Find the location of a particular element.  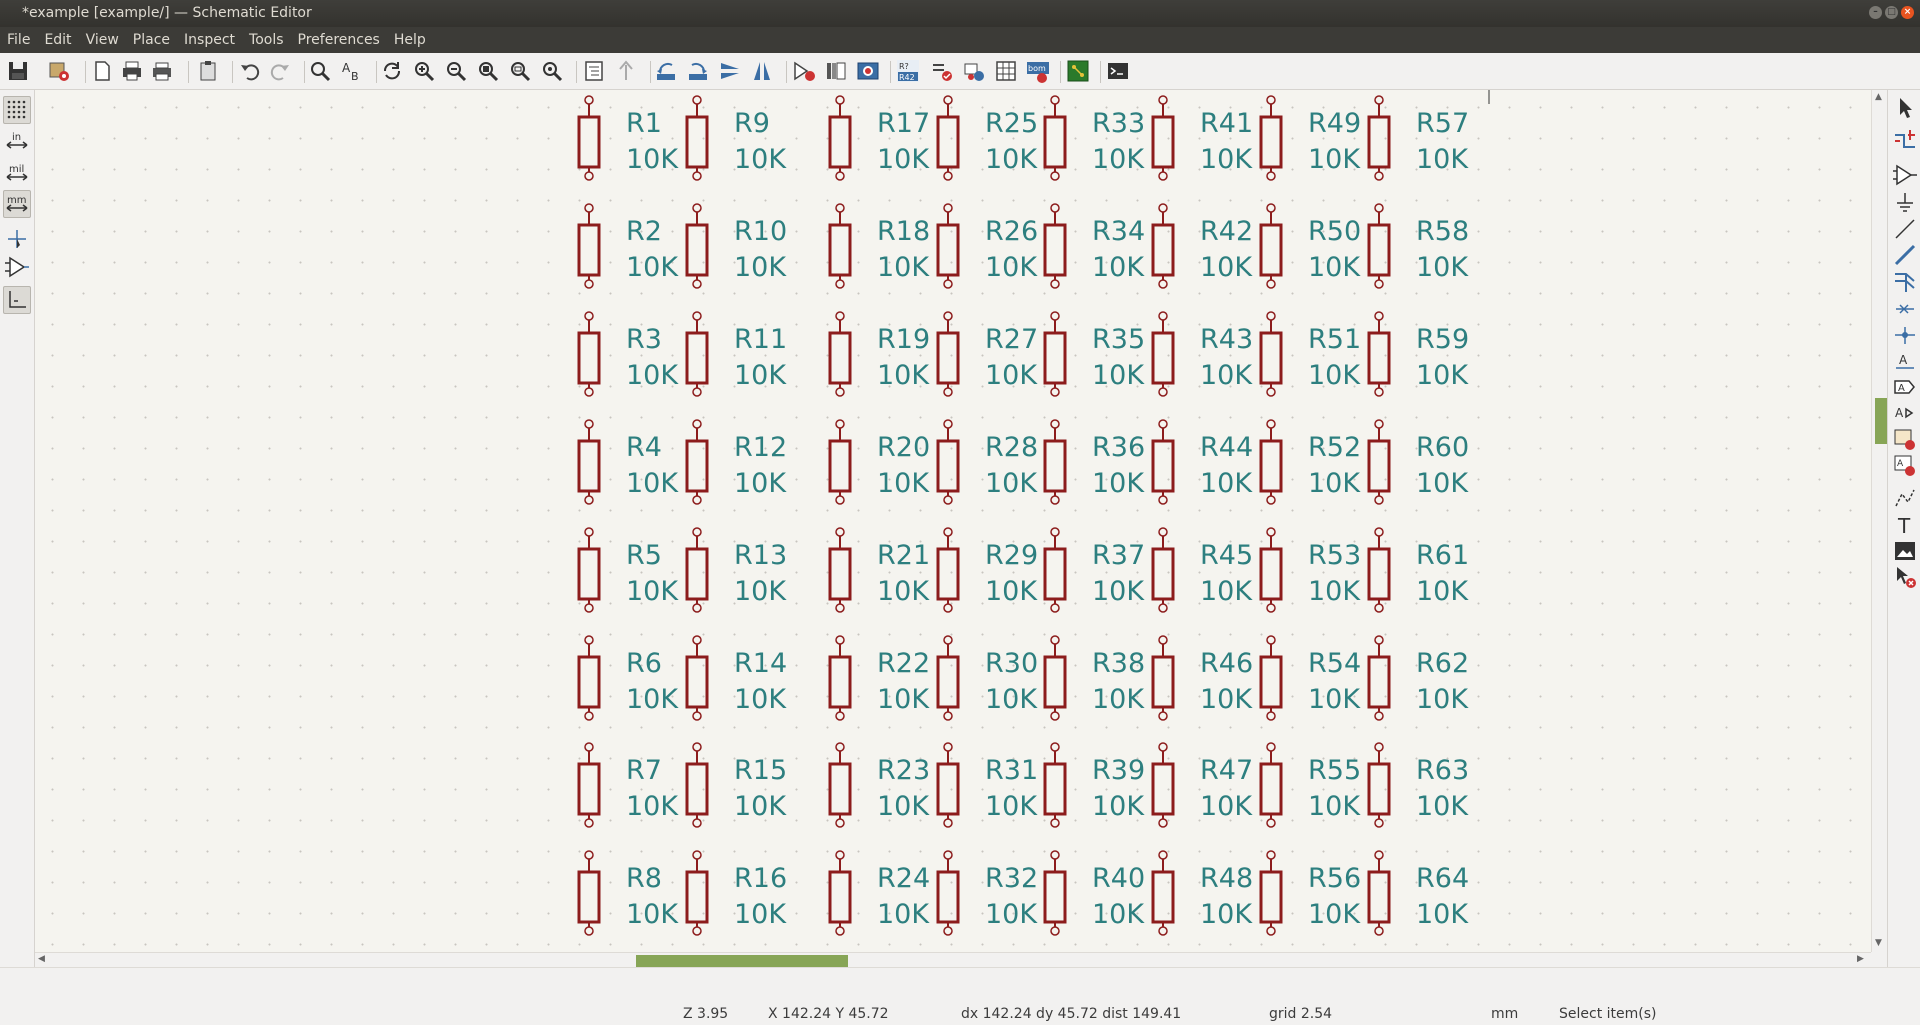

add-bus-entry-icon is located at coordinates (1905, 281).